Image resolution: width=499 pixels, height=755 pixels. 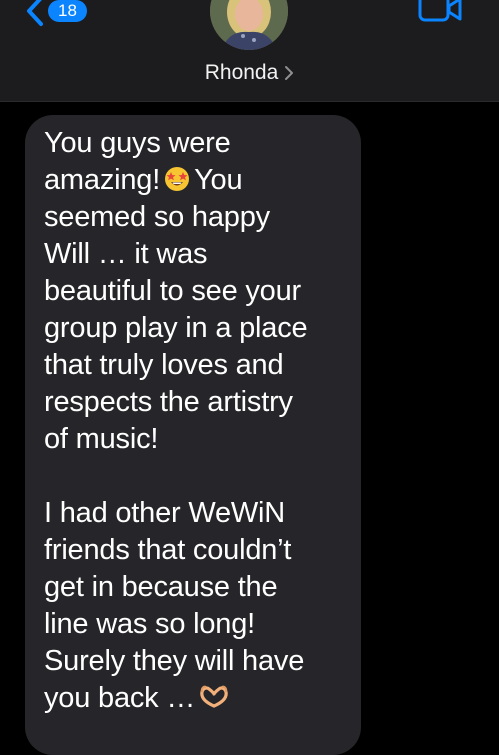 What do you see at coordinates (241, 72) in the screenshot?
I see `contact-name: Rhonda` at bounding box center [241, 72].